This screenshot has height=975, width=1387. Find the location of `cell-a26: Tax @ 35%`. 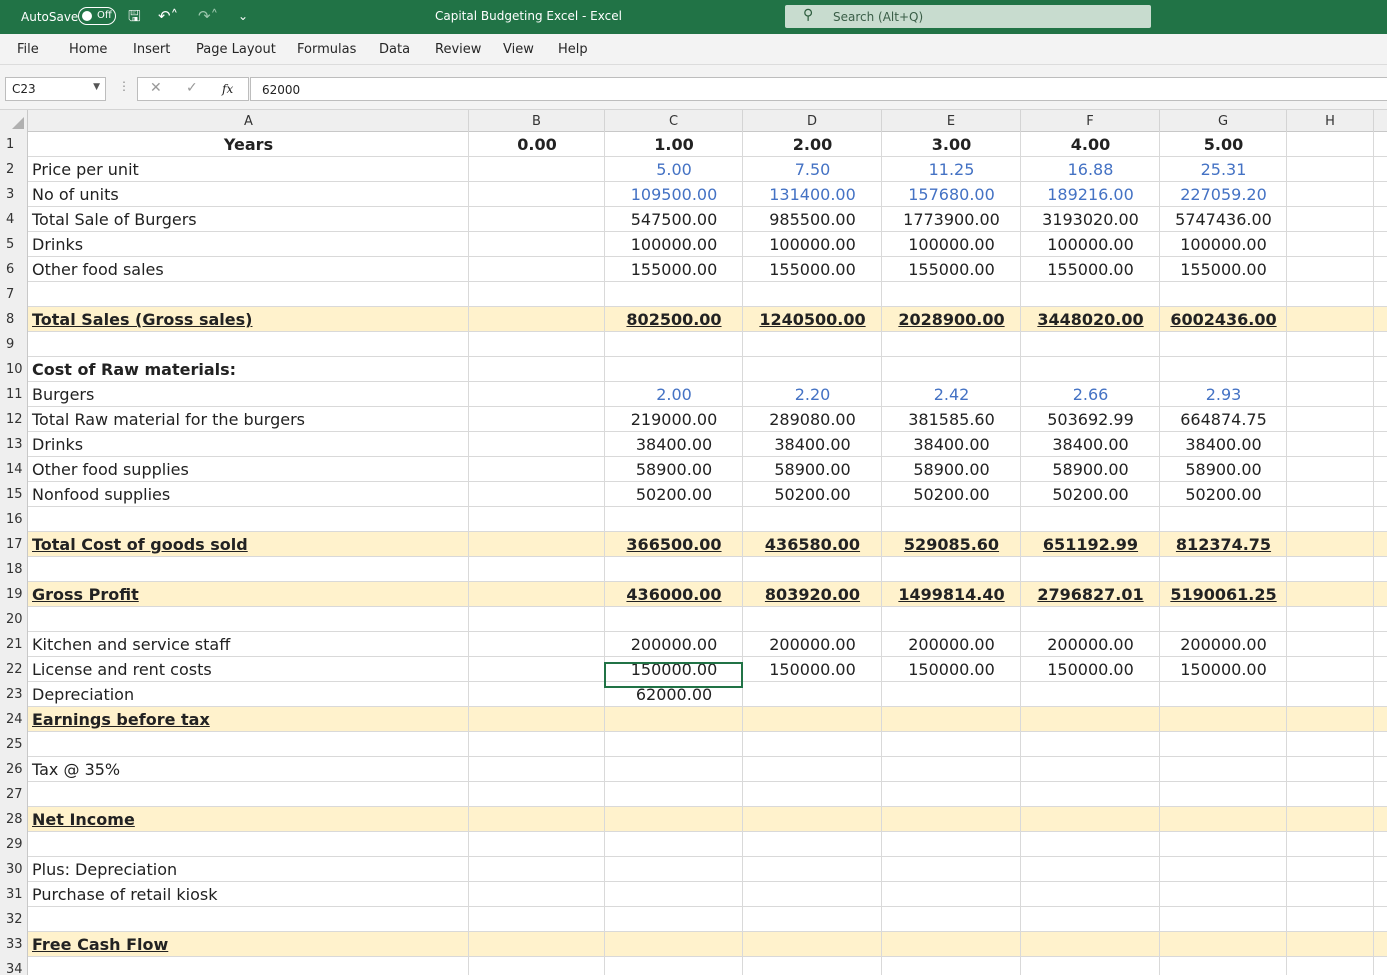

cell-a26: Tax @ 35% is located at coordinates (76, 769).